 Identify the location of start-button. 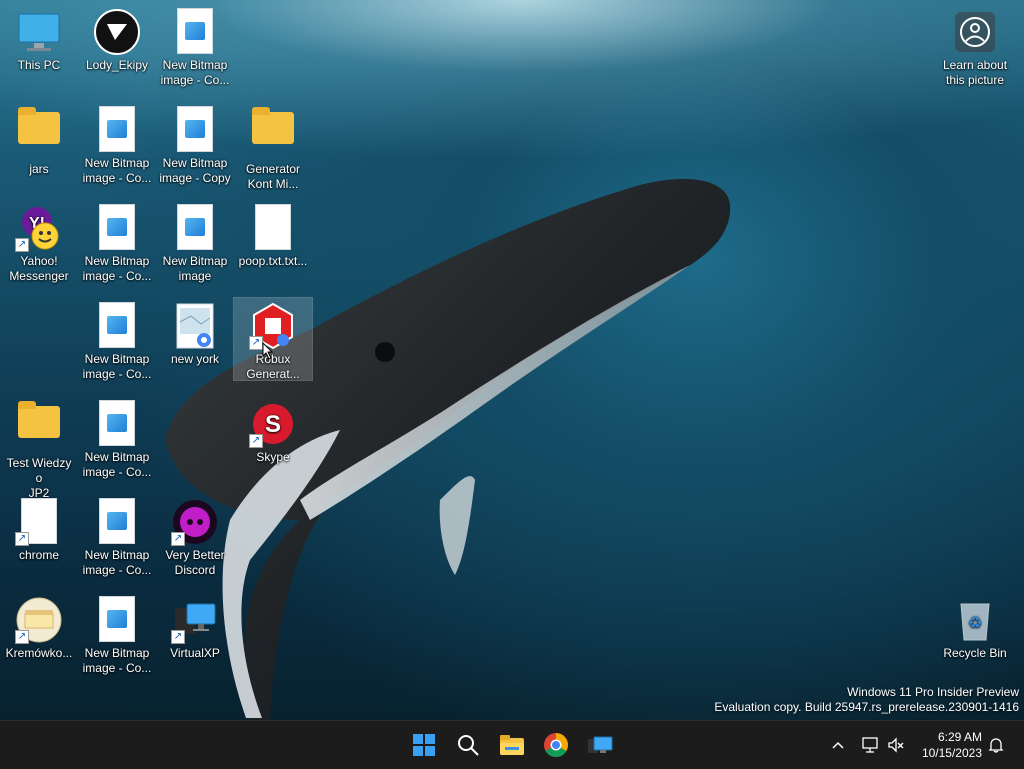
(424, 745).